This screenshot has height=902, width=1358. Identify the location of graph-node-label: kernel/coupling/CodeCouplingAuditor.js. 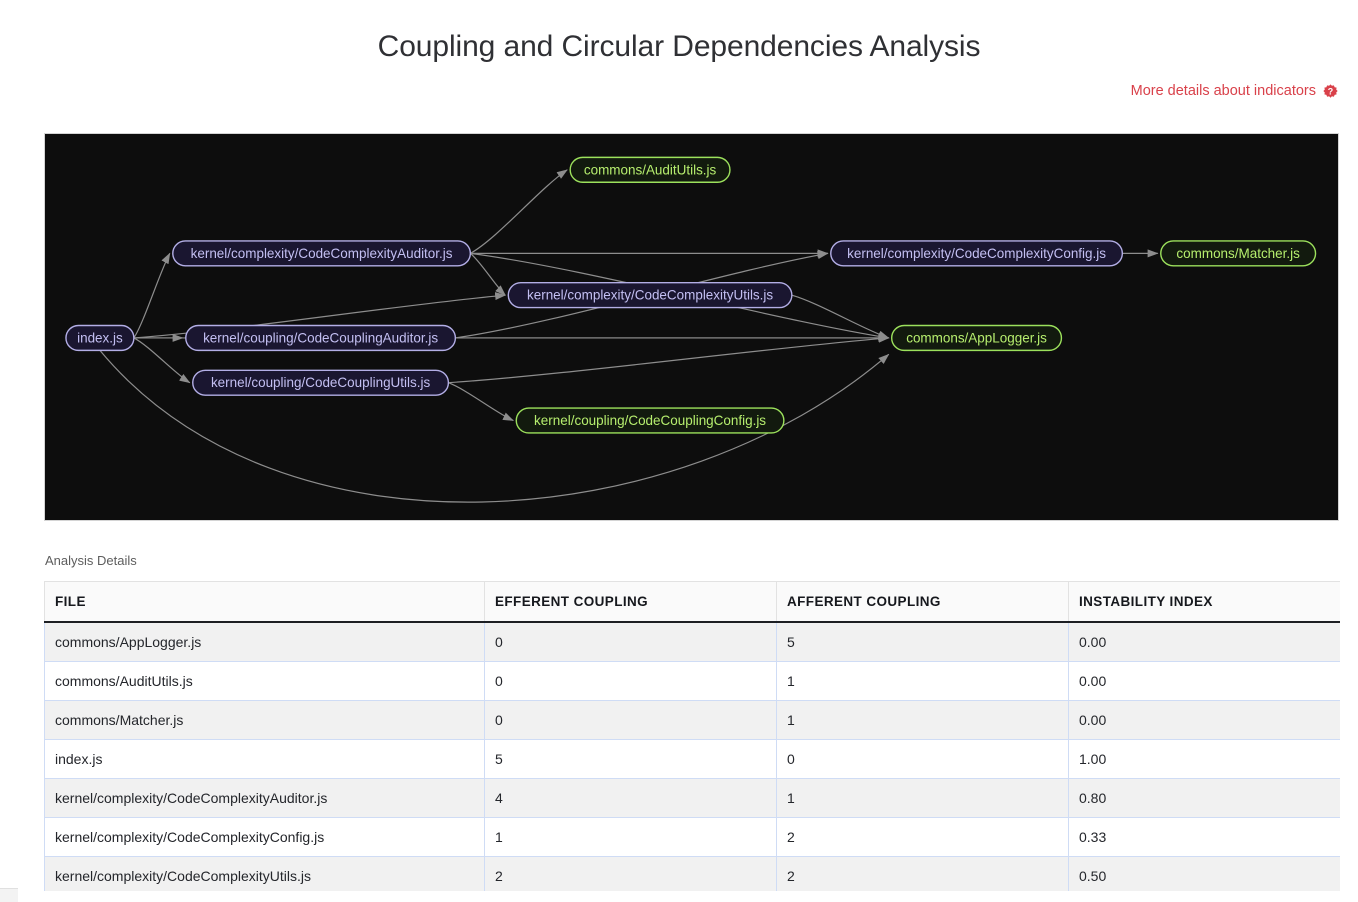
(320, 338).